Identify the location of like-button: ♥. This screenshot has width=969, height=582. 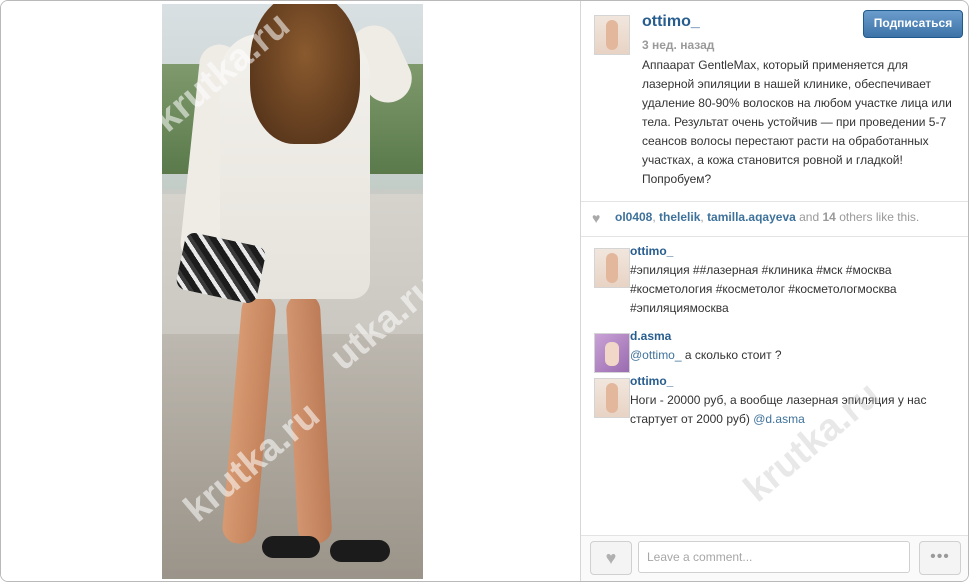
(611, 558).